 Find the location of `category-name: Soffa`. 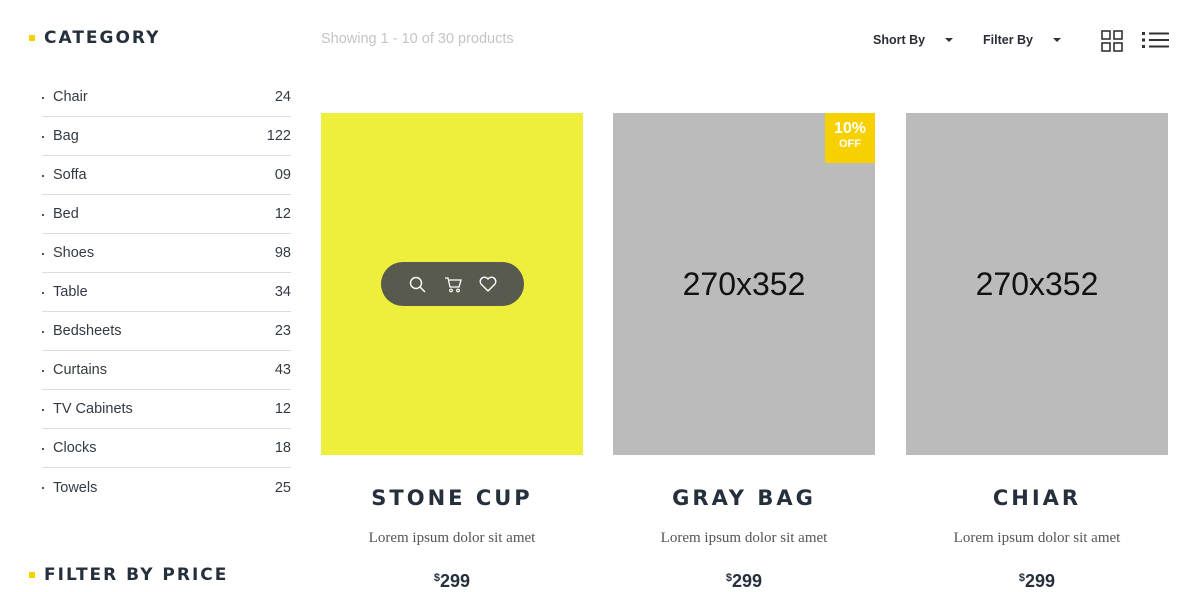

category-name: Soffa is located at coordinates (70, 175).